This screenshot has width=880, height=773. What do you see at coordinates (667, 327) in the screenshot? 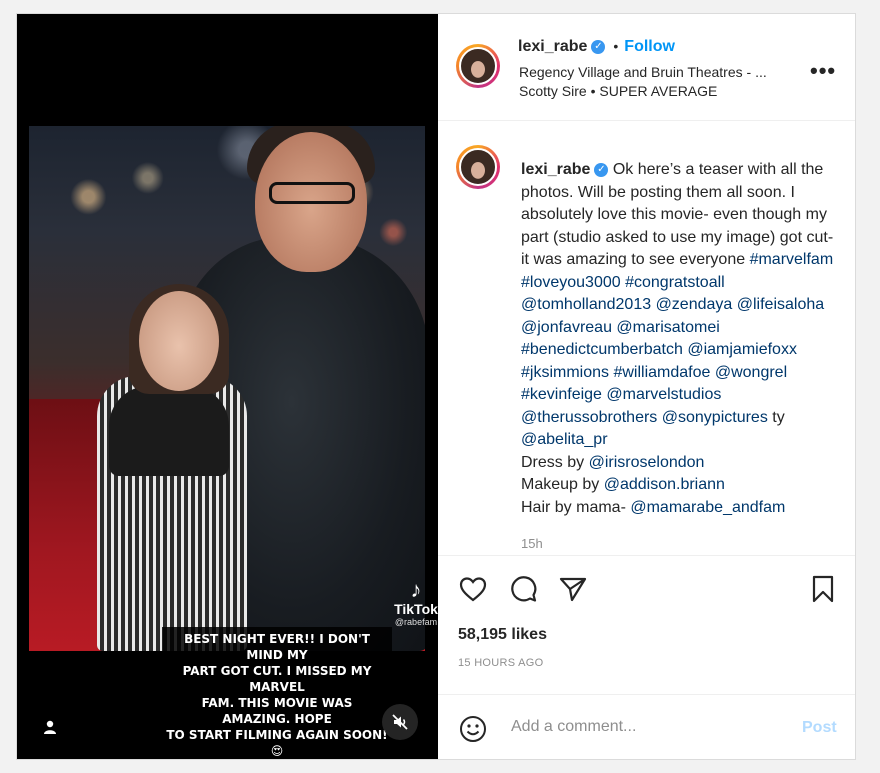
I see `caption-tag-link: @marisatomei` at bounding box center [667, 327].